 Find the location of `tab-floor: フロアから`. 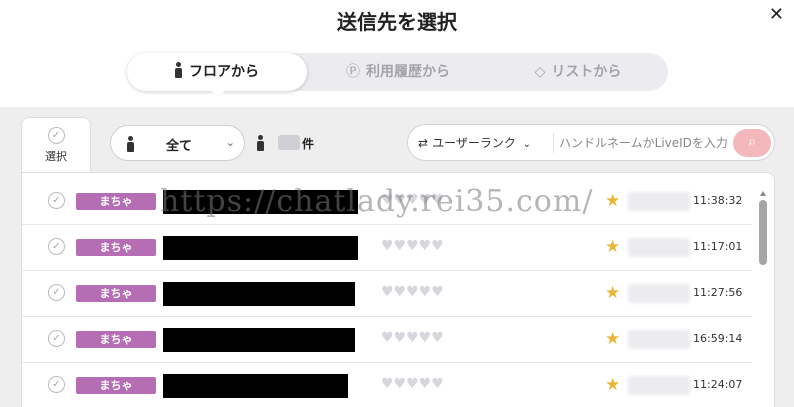

tab-floor: フロアから is located at coordinates (217, 72).